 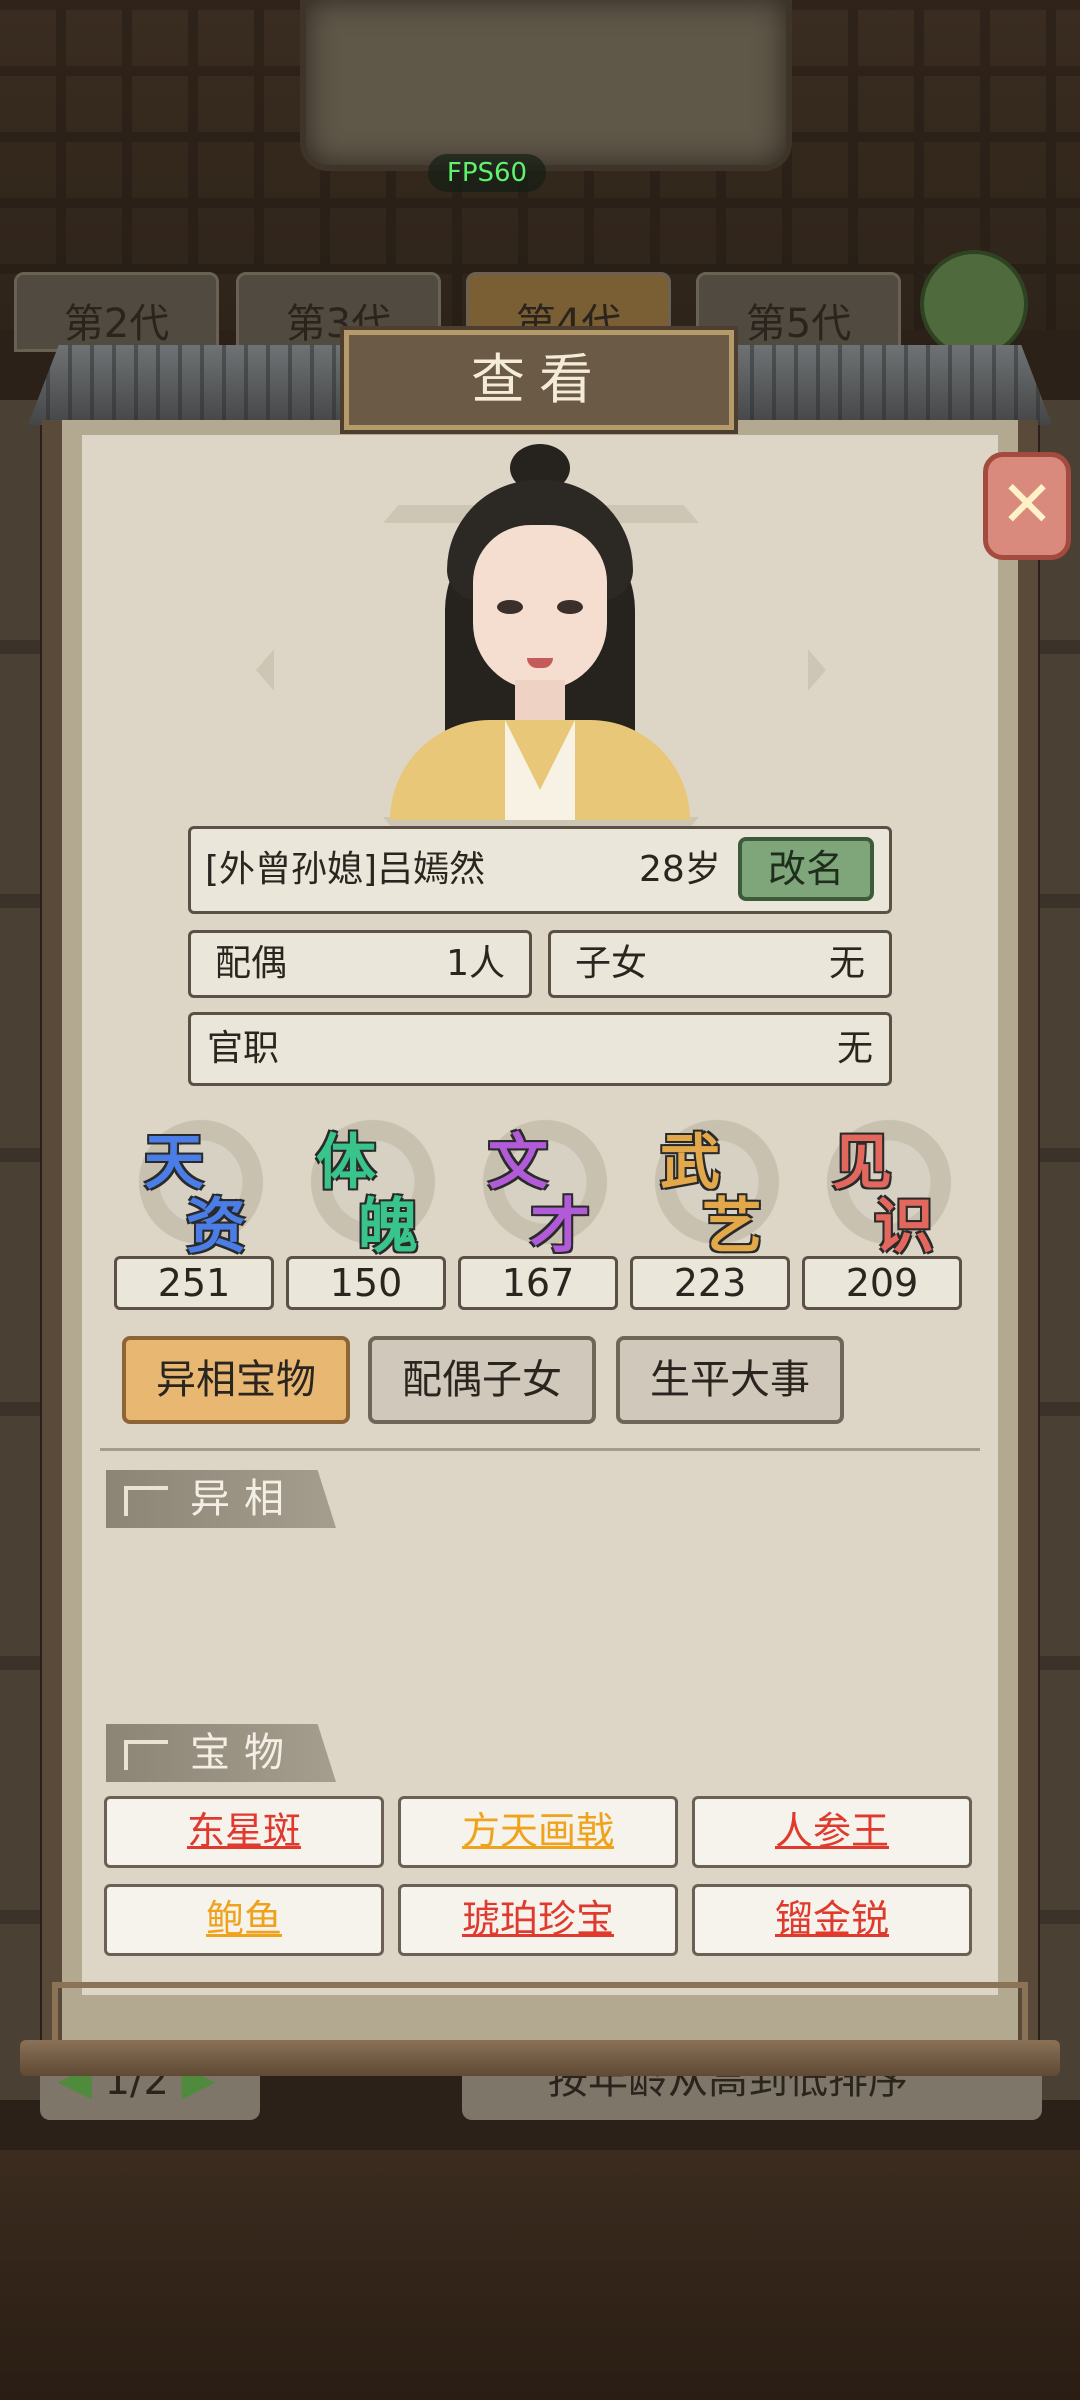 I want to click on stat-value-4: 209, so click(x=882, y=1283).